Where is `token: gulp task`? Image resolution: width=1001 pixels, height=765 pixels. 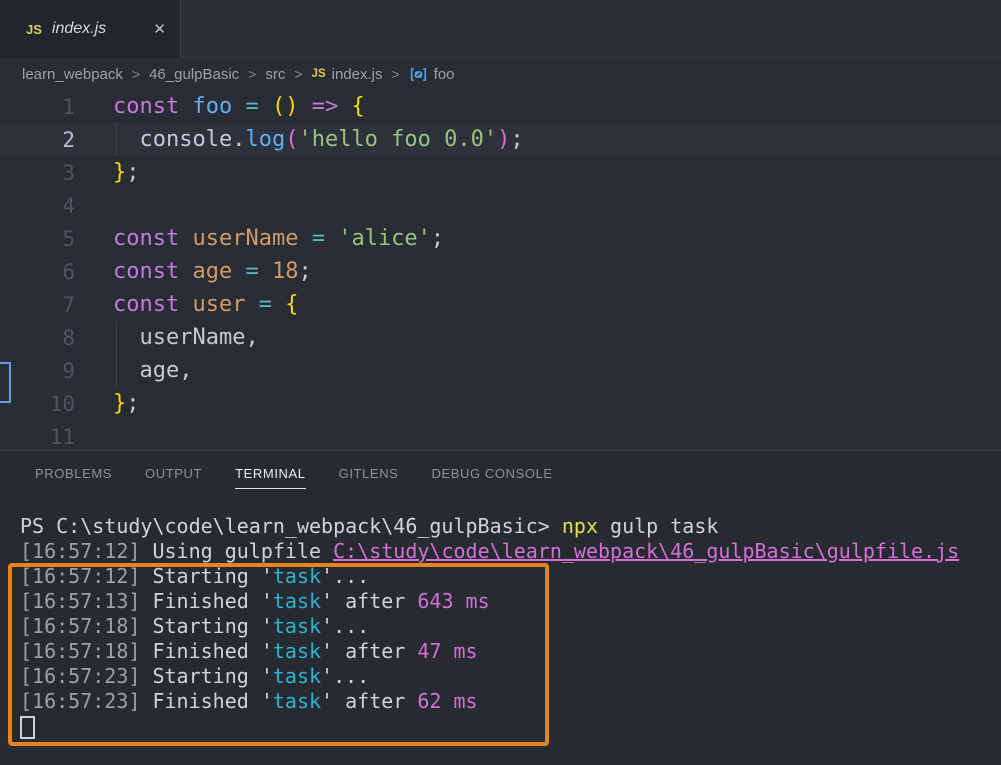
token: gulp task is located at coordinates (658, 526).